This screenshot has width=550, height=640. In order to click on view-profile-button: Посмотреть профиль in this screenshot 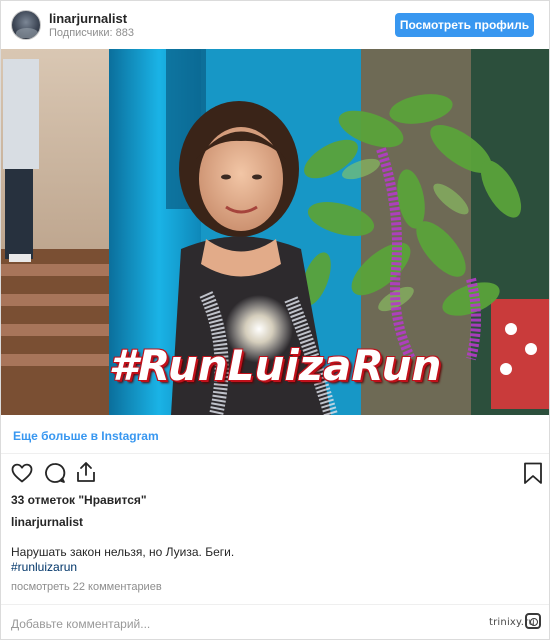, I will do `click(464, 25)`.